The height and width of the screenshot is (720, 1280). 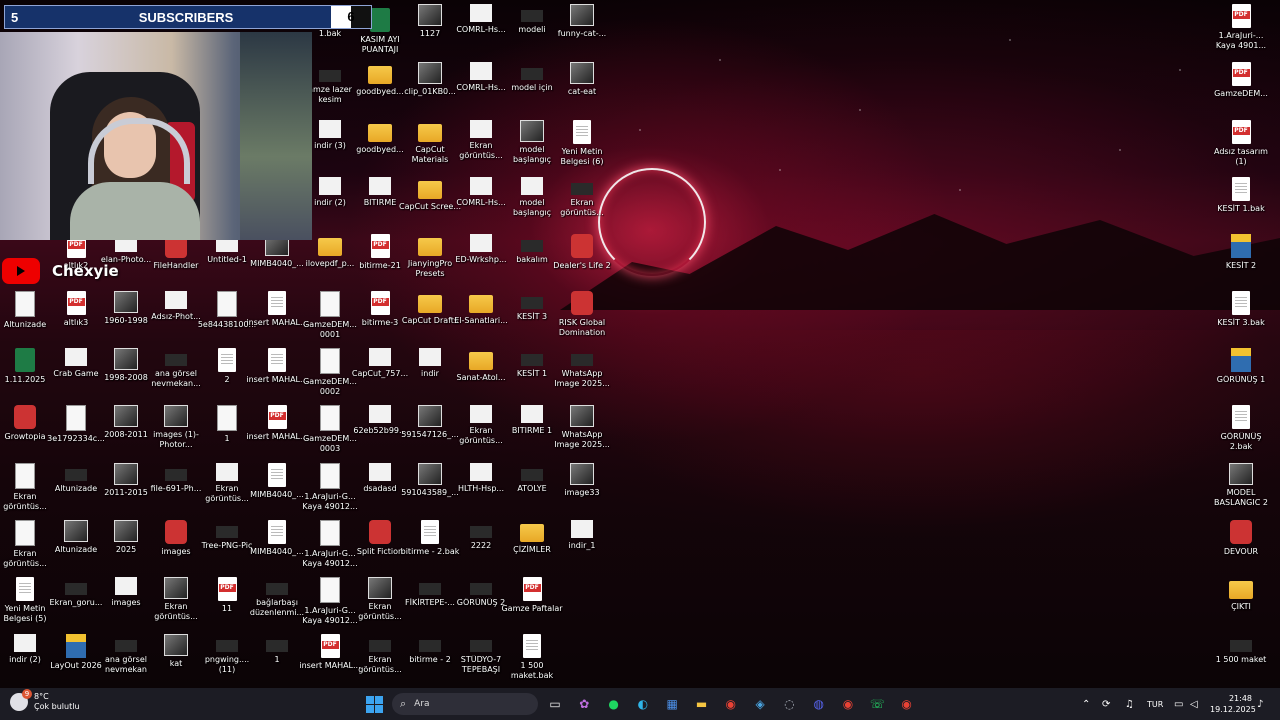 I want to click on desktop-icon: DEVOUR, so click(x=1241, y=538).